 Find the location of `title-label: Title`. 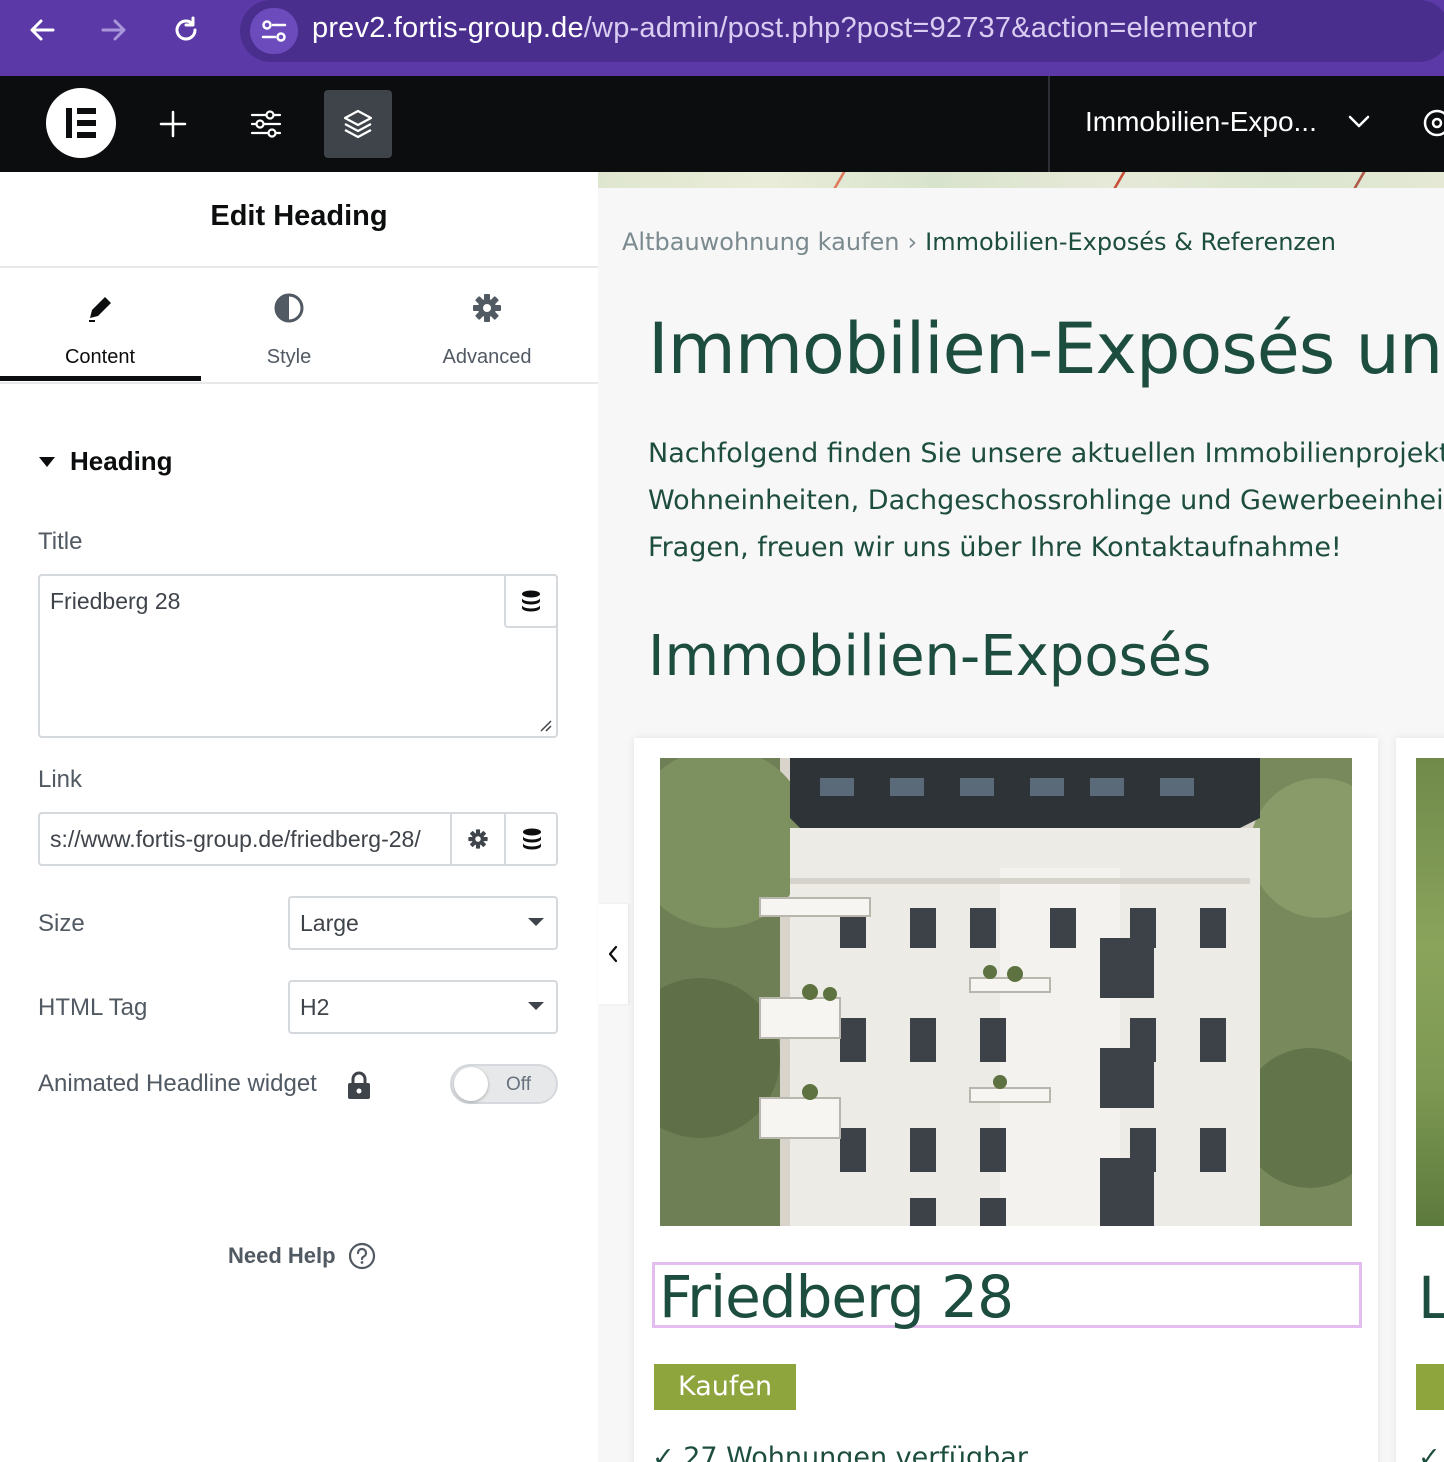

title-label: Title is located at coordinates (60, 541).